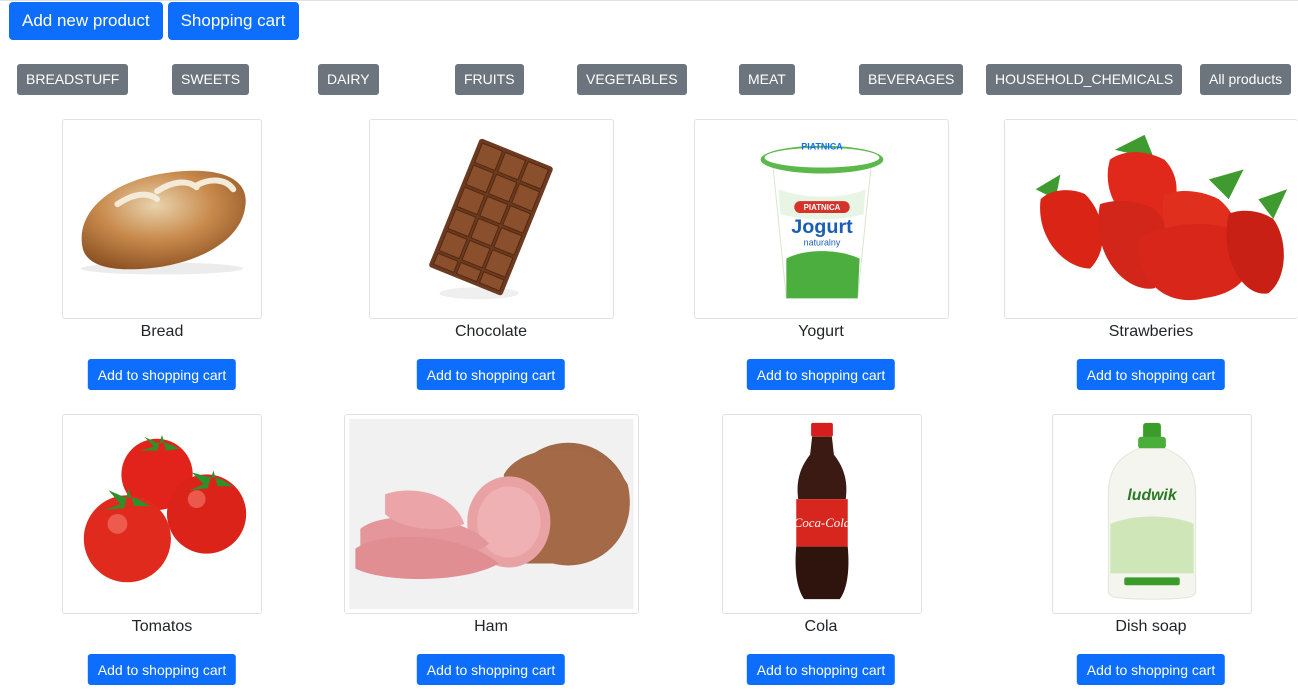  I want to click on add-to-cart-button-bread: Add to shopping cart, so click(162, 374).